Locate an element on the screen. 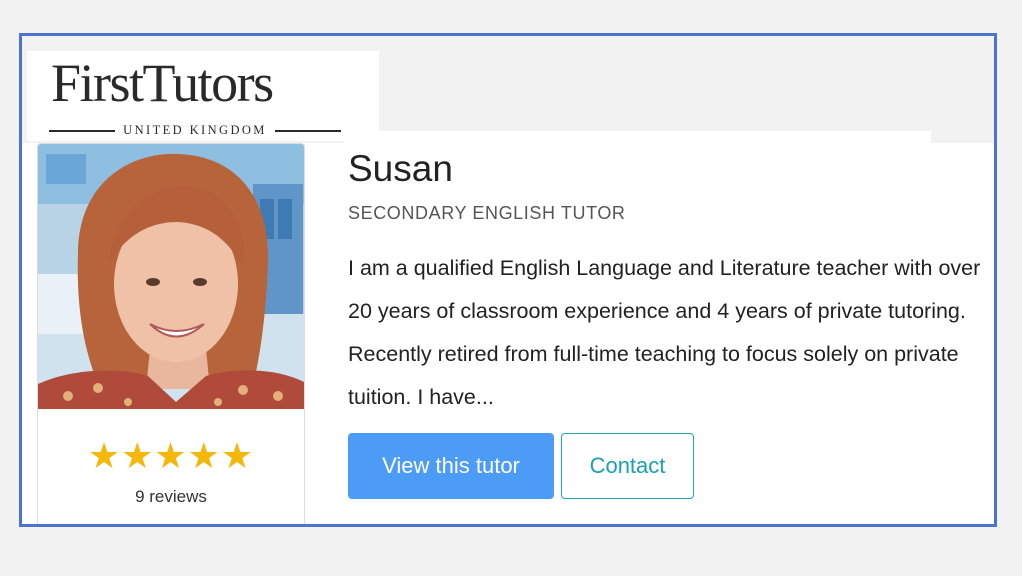  reviews-count: 9 reviews is located at coordinates (171, 497).